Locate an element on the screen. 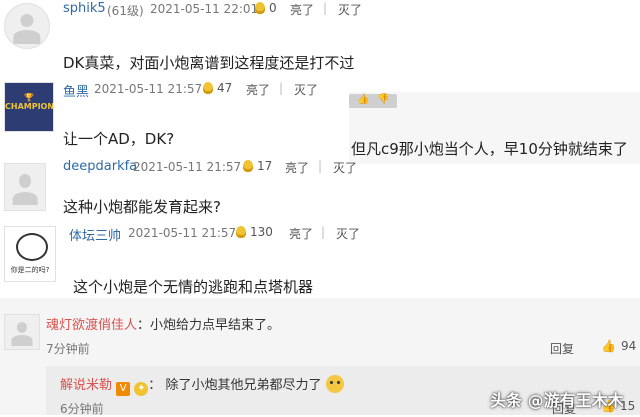  comment-content: DK真菜，对面小炮离谱到这程度还是打不过 is located at coordinates (209, 63).